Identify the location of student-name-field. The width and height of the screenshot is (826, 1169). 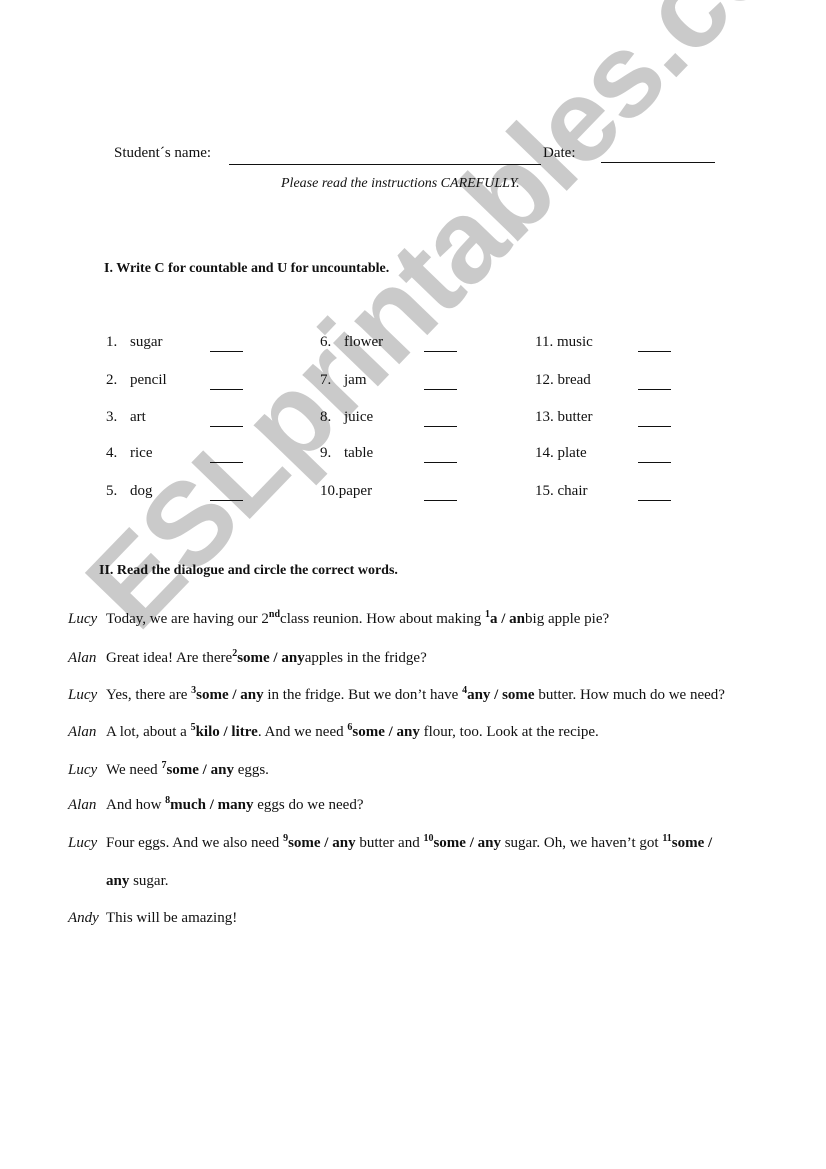
(385, 164).